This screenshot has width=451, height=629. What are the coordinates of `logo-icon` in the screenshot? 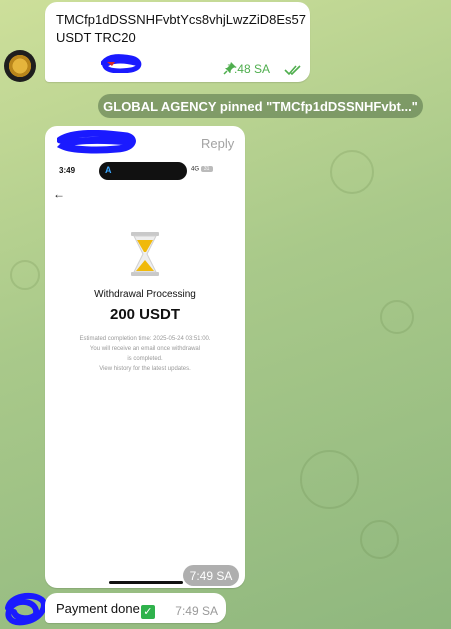 It's located at (20, 66).